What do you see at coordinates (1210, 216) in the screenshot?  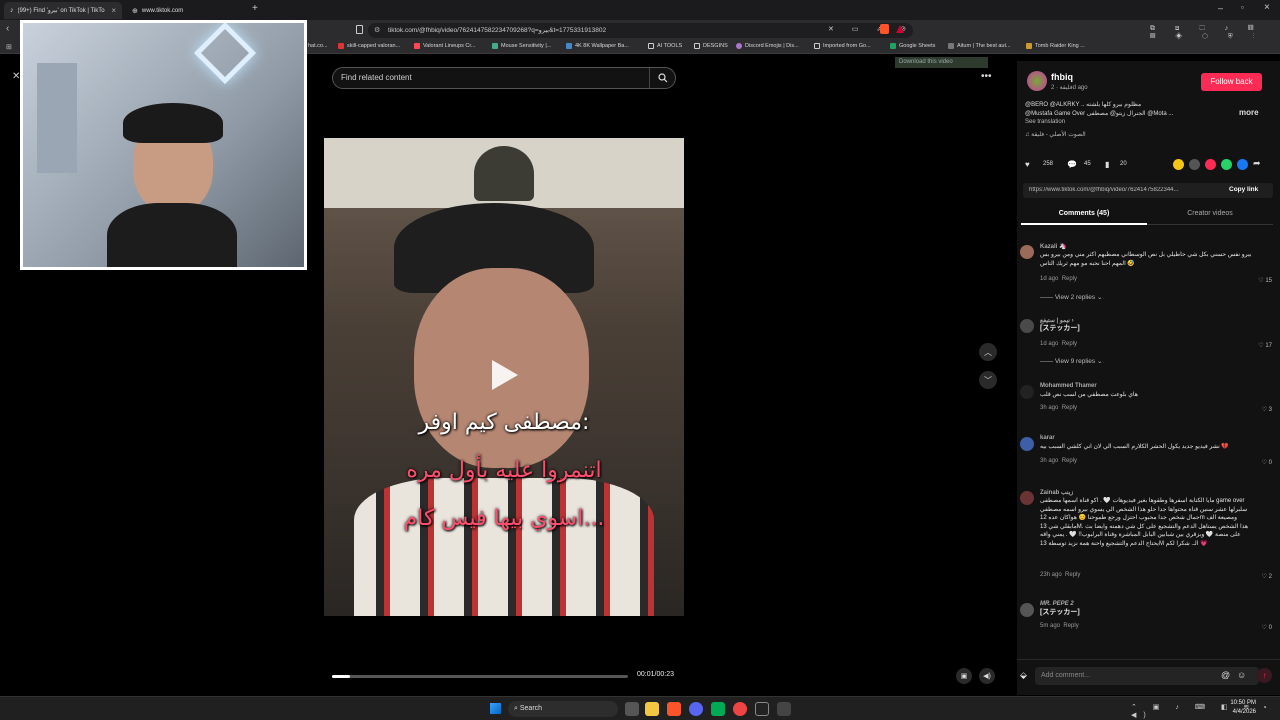 I see `tab-creator-videos: Creator videos` at bounding box center [1210, 216].